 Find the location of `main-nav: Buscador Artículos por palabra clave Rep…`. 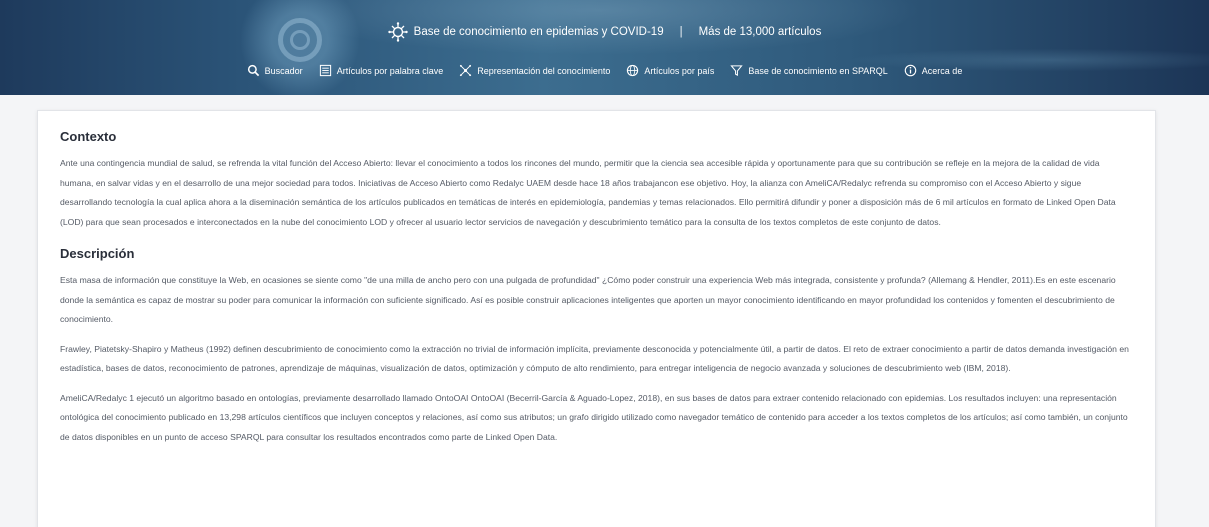

main-nav: Buscador Artículos por palabra clave Rep… is located at coordinates (604, 70).